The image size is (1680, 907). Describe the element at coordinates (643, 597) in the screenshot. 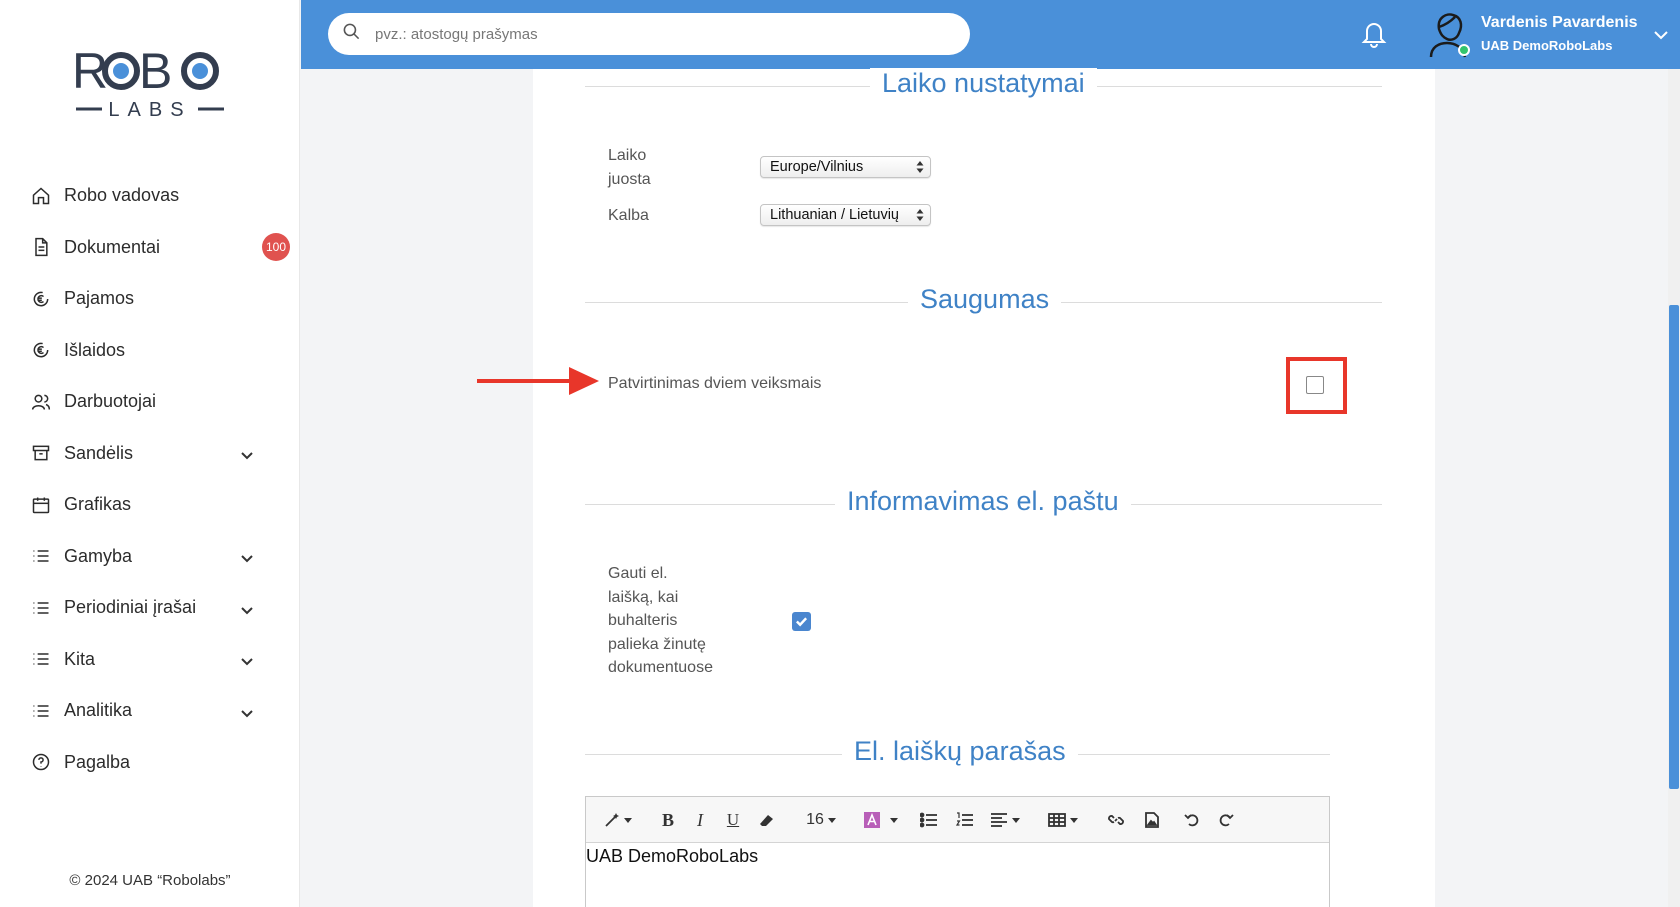

I see `label-line: laišką, kai` at that location.